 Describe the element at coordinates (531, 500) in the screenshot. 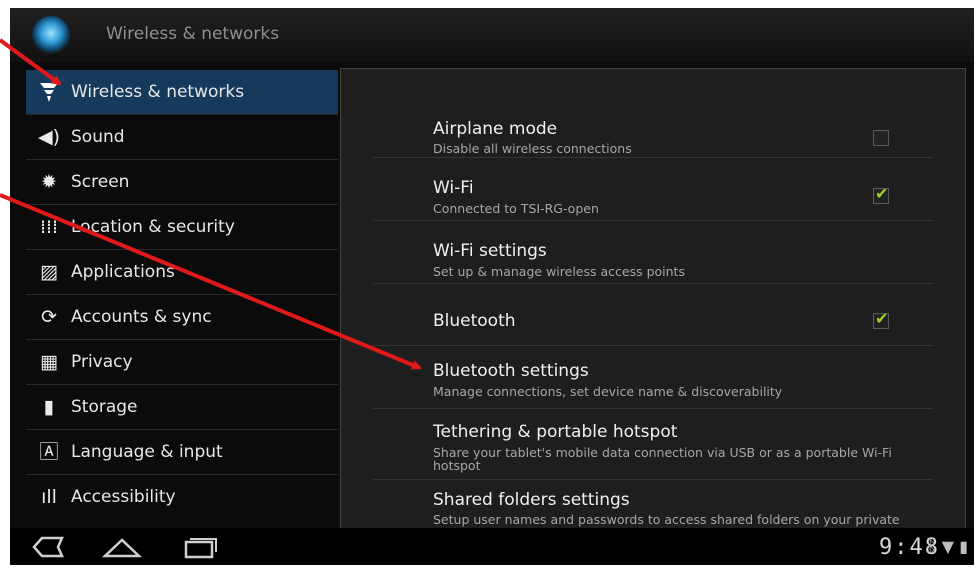

I see `pref-title: Shared folders settings` at that location.